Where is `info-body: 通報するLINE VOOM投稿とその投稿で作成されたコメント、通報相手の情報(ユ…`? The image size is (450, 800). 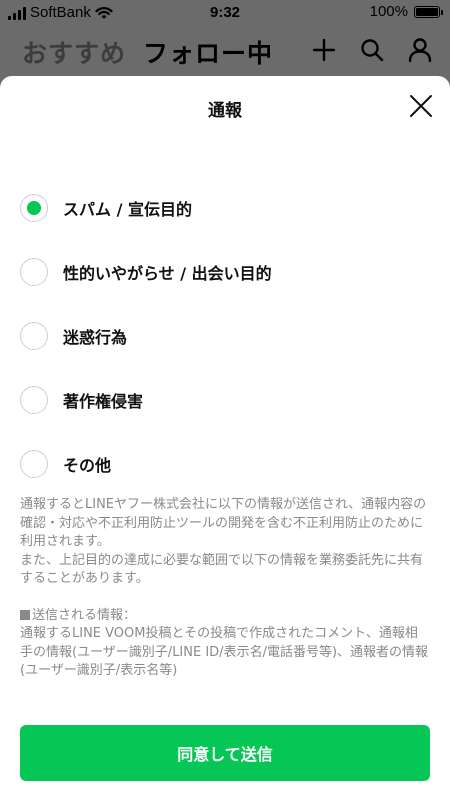 info-body: 通報するLINE VOOM投稿とその投稿で作成されたコメント、通報相手の情報(ユ… is located at coordinates (224, 652).